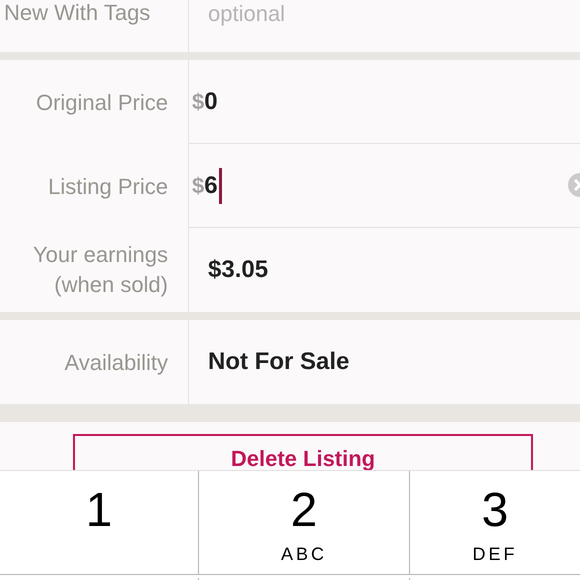  What do you see at coordinates (358, 13) in the screenshot?
I see `text-input: optional` at bounding box center [358, 13].